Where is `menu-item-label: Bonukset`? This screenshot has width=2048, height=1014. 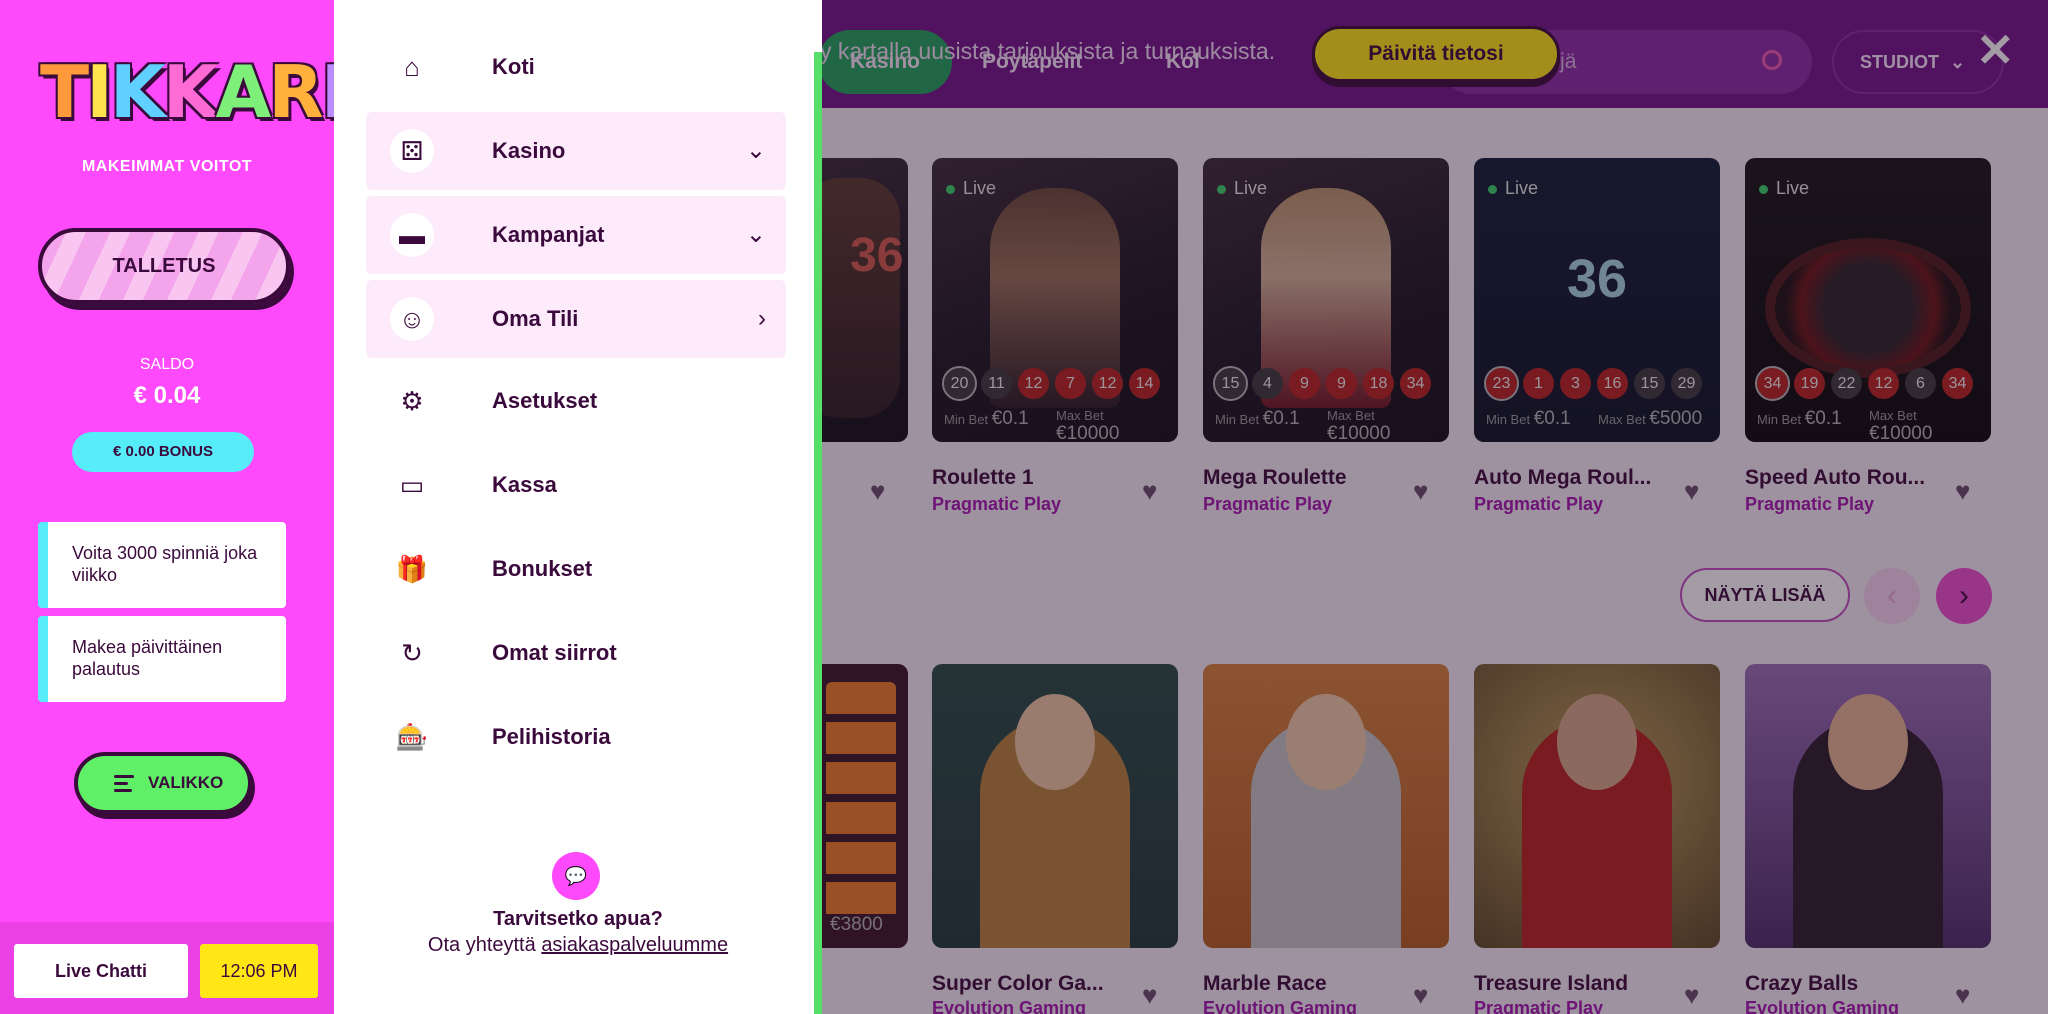
menu-item-label: Bonukset is located at coordinates (542, 568).